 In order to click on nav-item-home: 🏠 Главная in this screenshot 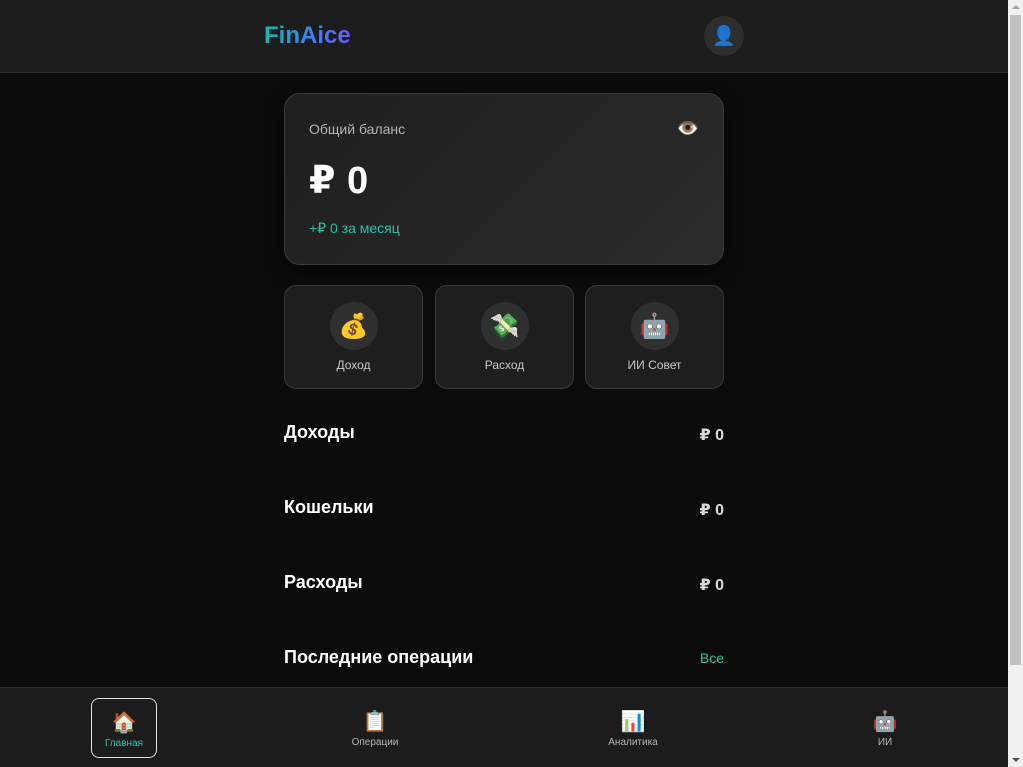, I will do `click(124, 728)`.